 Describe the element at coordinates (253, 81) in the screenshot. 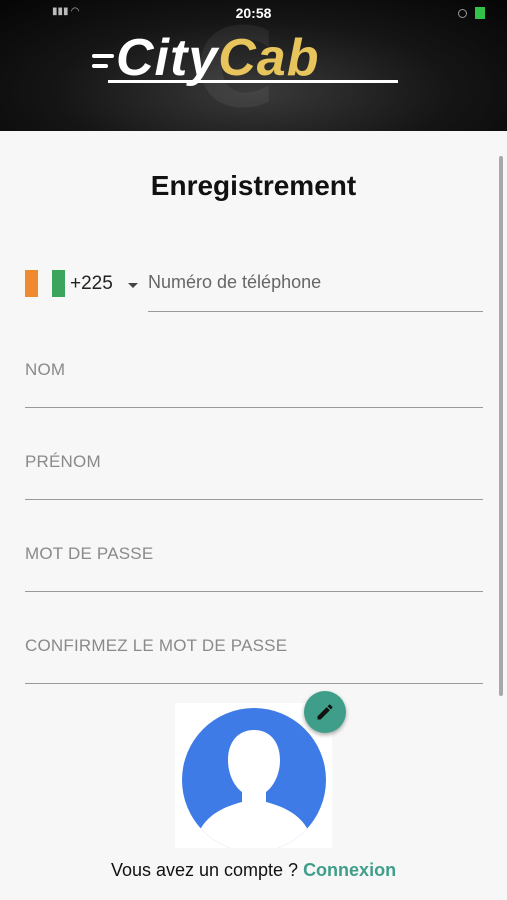

I see `logo-underline` at that location.